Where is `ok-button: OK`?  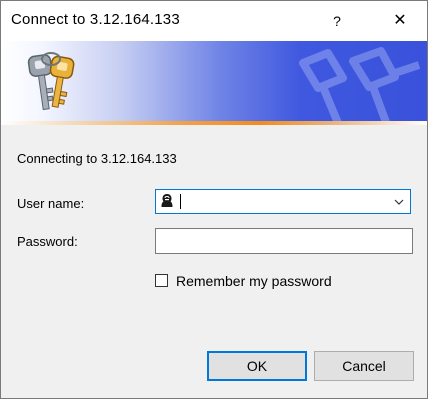 ok-button: OK is located at coordinates (257, 366).